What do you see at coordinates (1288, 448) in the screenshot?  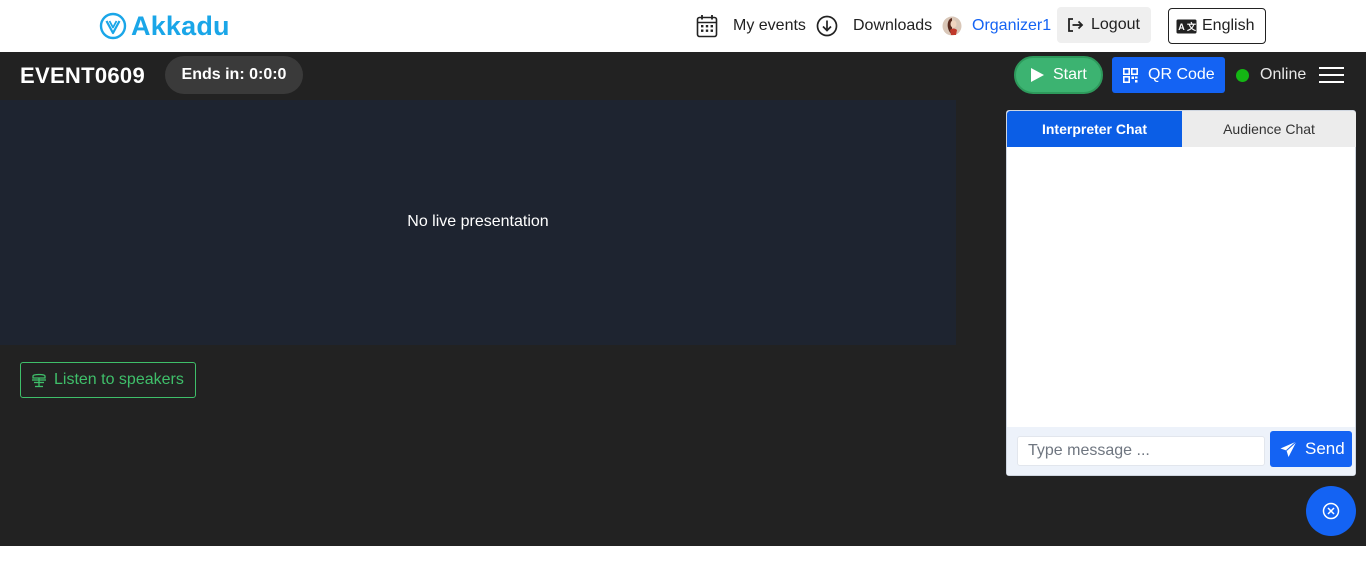 I see `paper-plane-icon` at bounding box center [1288, 448].